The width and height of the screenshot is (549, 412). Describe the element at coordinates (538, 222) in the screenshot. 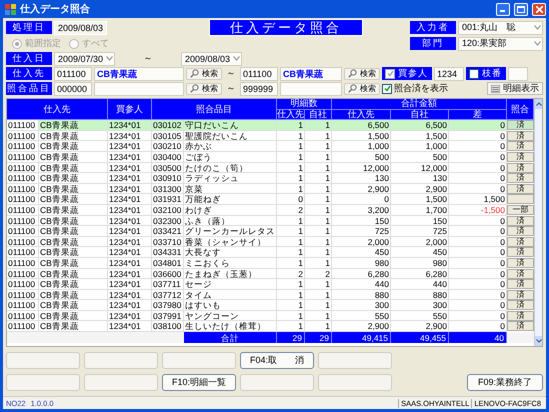

I see `scrollbar` at that location.